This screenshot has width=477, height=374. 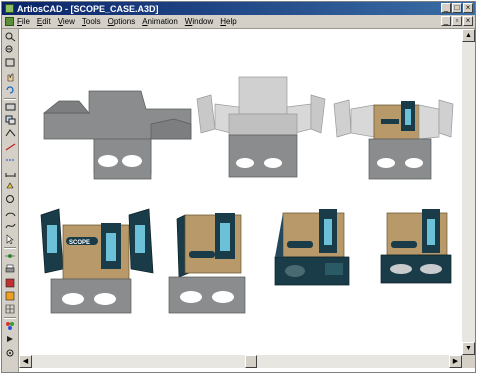 I want to click on menu-view: View, so click(x=66, y=21).